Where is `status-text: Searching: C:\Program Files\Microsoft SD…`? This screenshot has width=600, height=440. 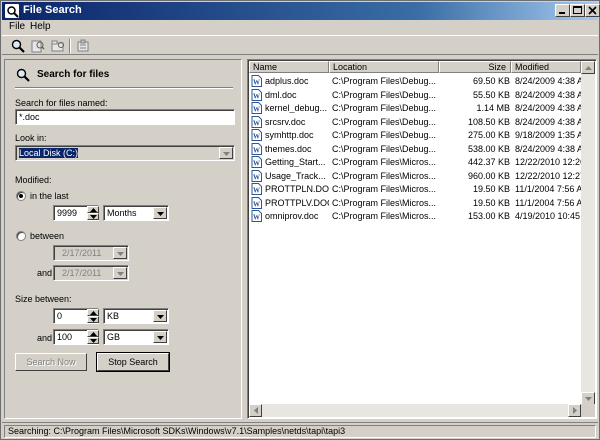 status-text: Searching: C:\Program Files\Microsoft SD… is located at coordinates (300, 431).